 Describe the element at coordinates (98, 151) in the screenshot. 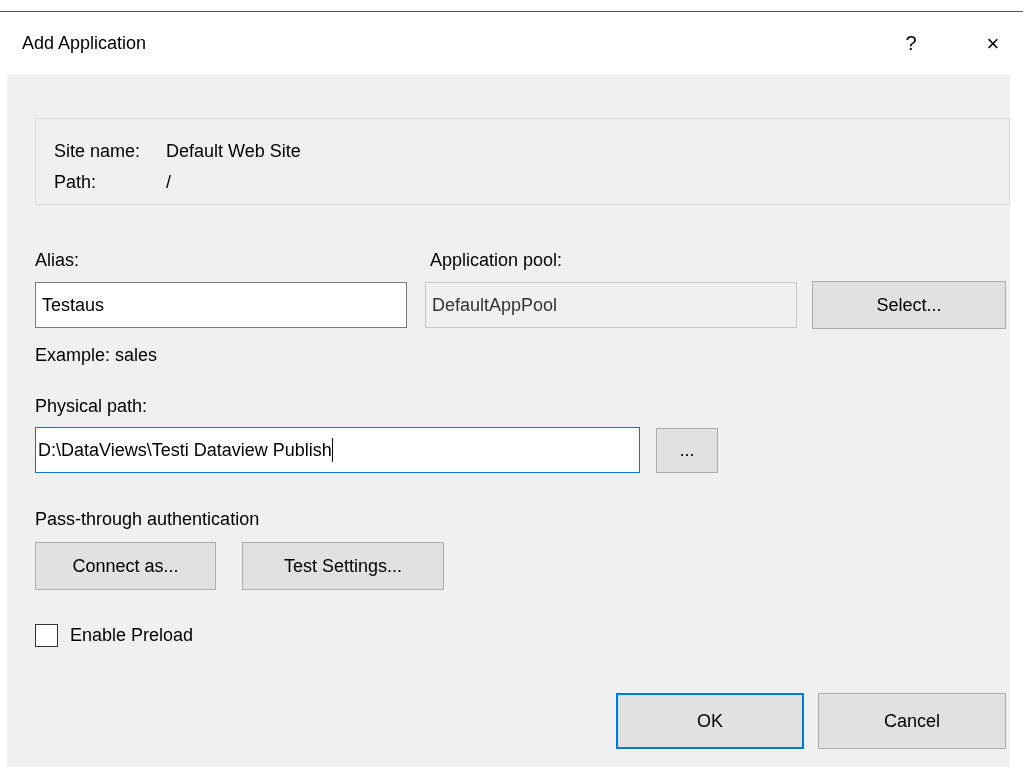

I see `info-label: Site name:` at that location.